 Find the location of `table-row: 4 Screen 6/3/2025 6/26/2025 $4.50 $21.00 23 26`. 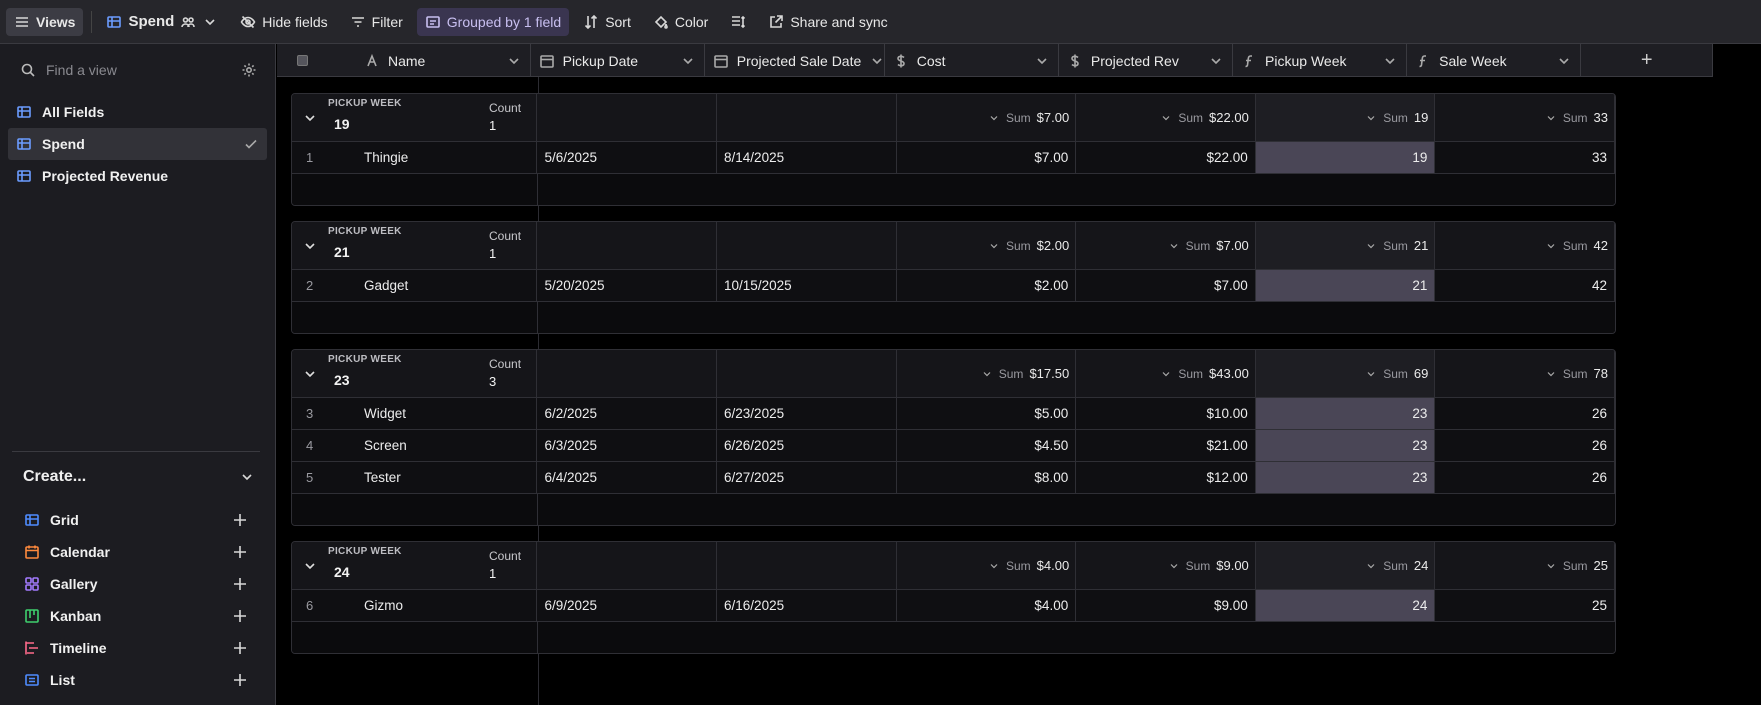

table-row: 4 Screen 6/3/2025 6/26/2025 $4.50 $21.00 23 26 is located at coordinates (953, 446).